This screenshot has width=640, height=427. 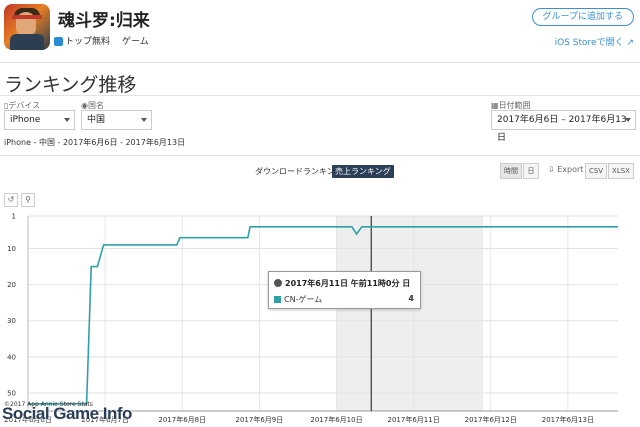 What do you see at coordinates (11, 249) in the screenshot?
I see `y-tick-label: 10` at bounding box center [11, 249].